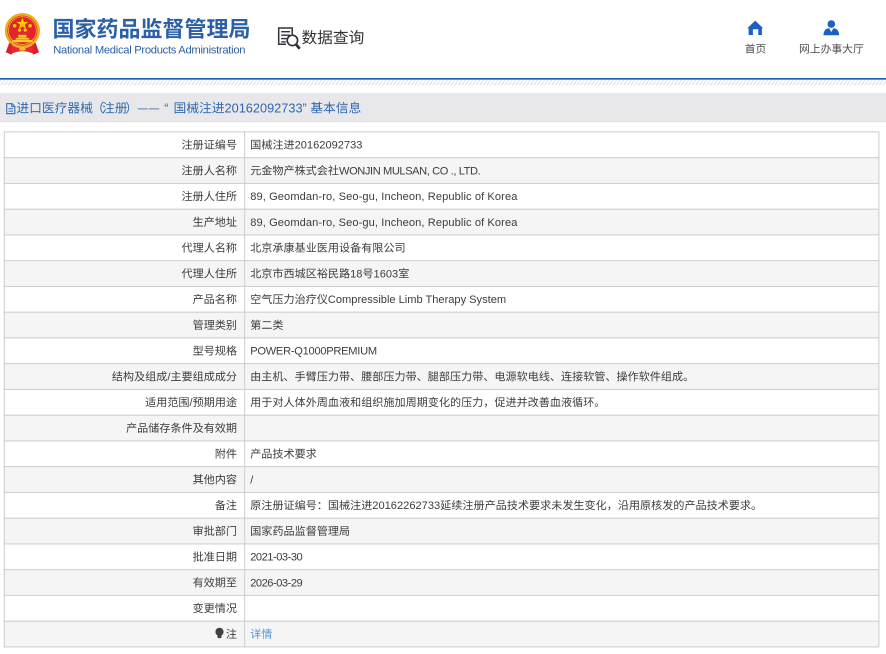 This screenshot has width=886, height=654. Describe the element at coordinates (386, 274) in the screenshot. I see `svg-text: 1603` at that location.